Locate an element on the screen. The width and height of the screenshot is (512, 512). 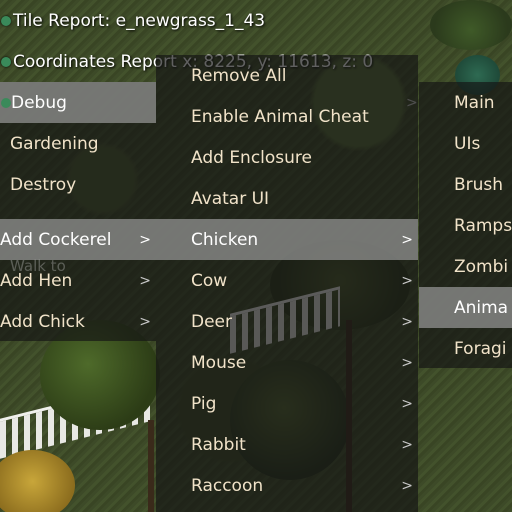
menu-item-brush: Brush is located at coordinates (465, 184).